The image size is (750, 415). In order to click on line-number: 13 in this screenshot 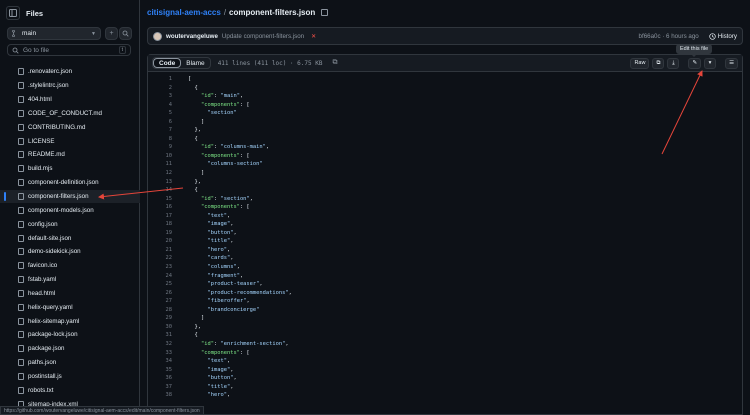, I will do `click(160, 182)`.